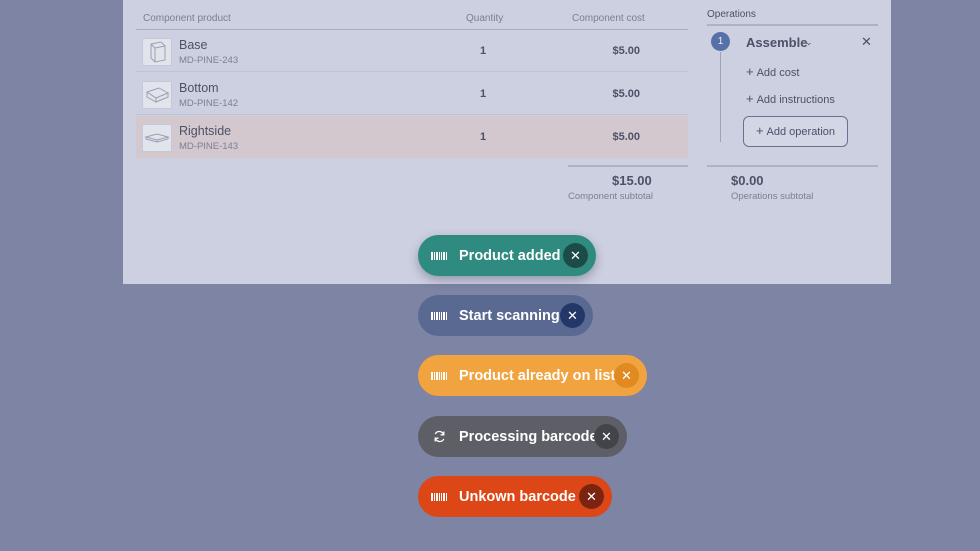  Describe the element at coordinates (731, 14) in the screenshot. I see `operations-header: Operations` at that location.